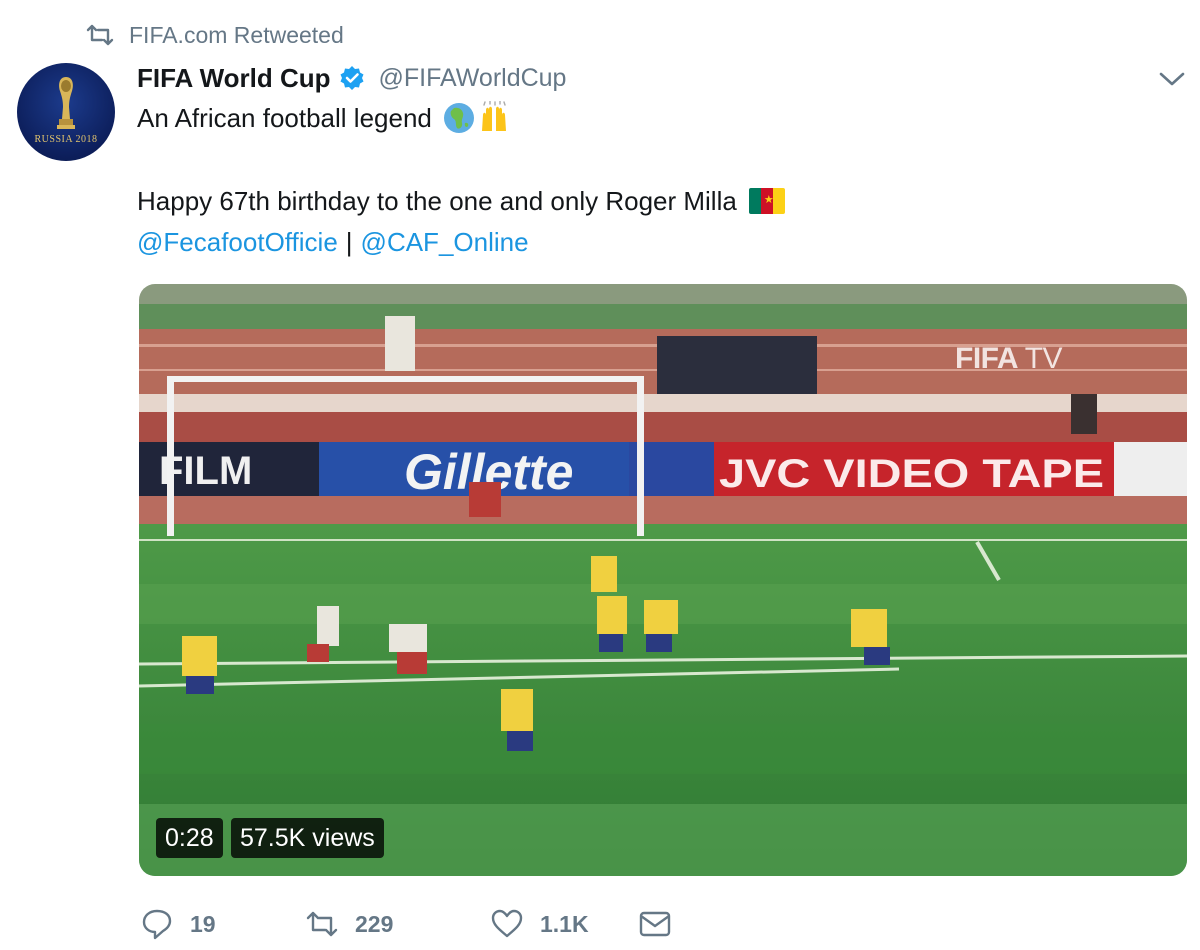  I want to click on tweet-text-mentions: @FecafootOfficie | @CAF_Online, so click(333, 242).